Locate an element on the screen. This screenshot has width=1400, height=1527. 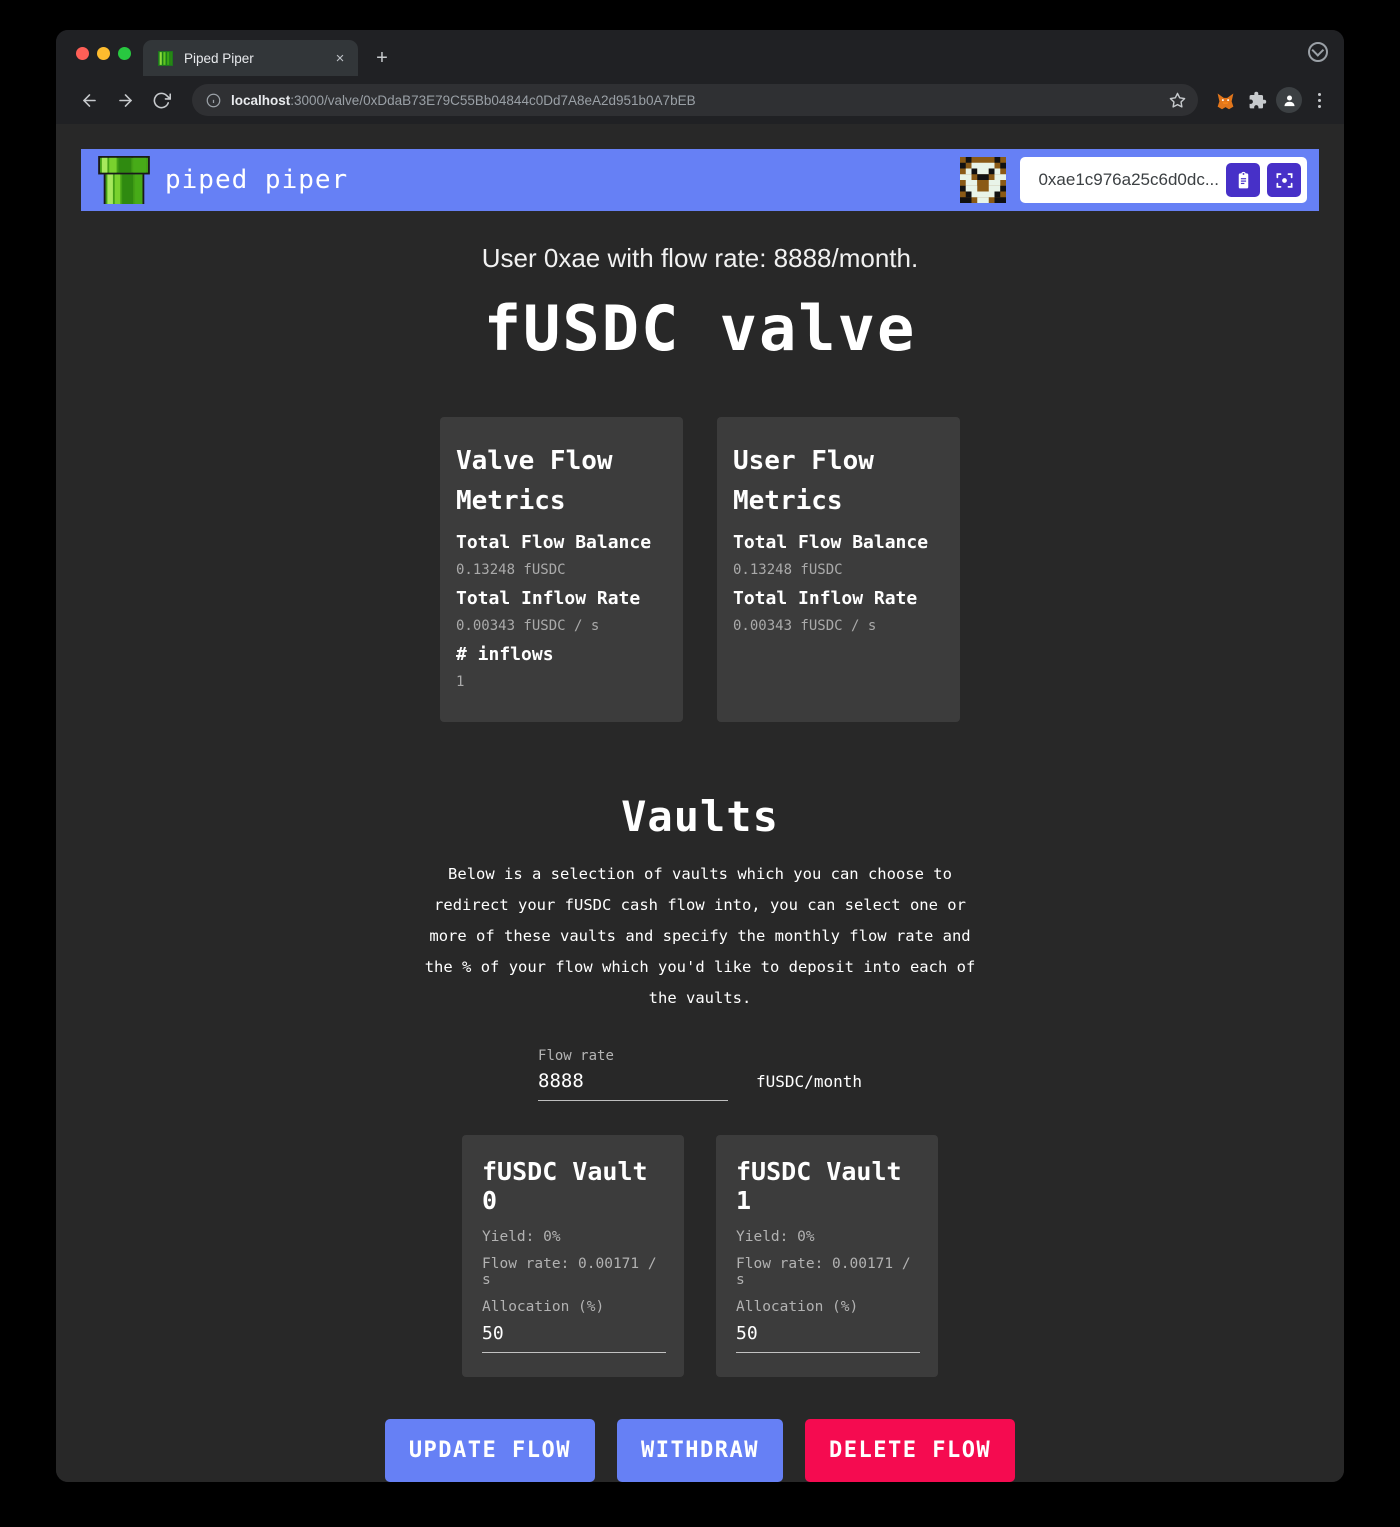
tab-title: Piped Piper is located at coordinates (219, 58).